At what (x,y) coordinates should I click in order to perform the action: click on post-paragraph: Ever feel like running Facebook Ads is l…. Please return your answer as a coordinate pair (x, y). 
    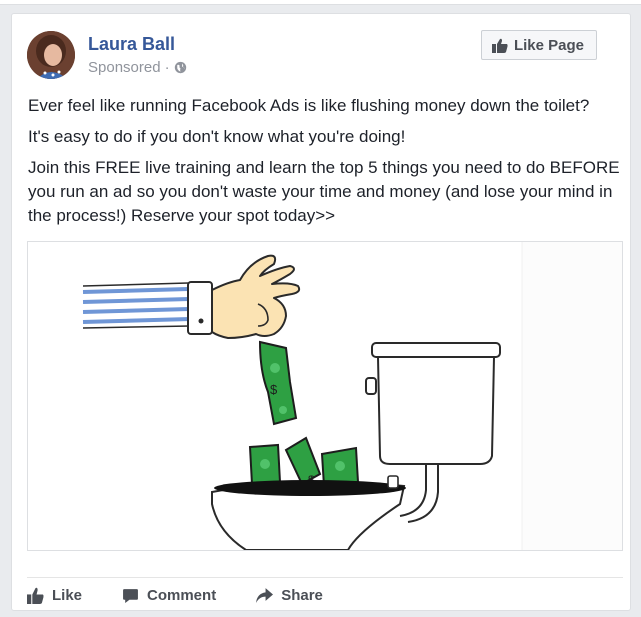
    Looking at the image, I should click on (309, 105).